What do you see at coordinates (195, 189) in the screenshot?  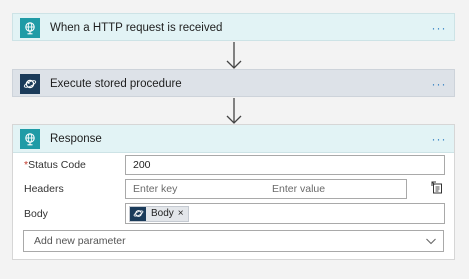 I see `header-key-input: Enter key` at bounding box center [195, 189].